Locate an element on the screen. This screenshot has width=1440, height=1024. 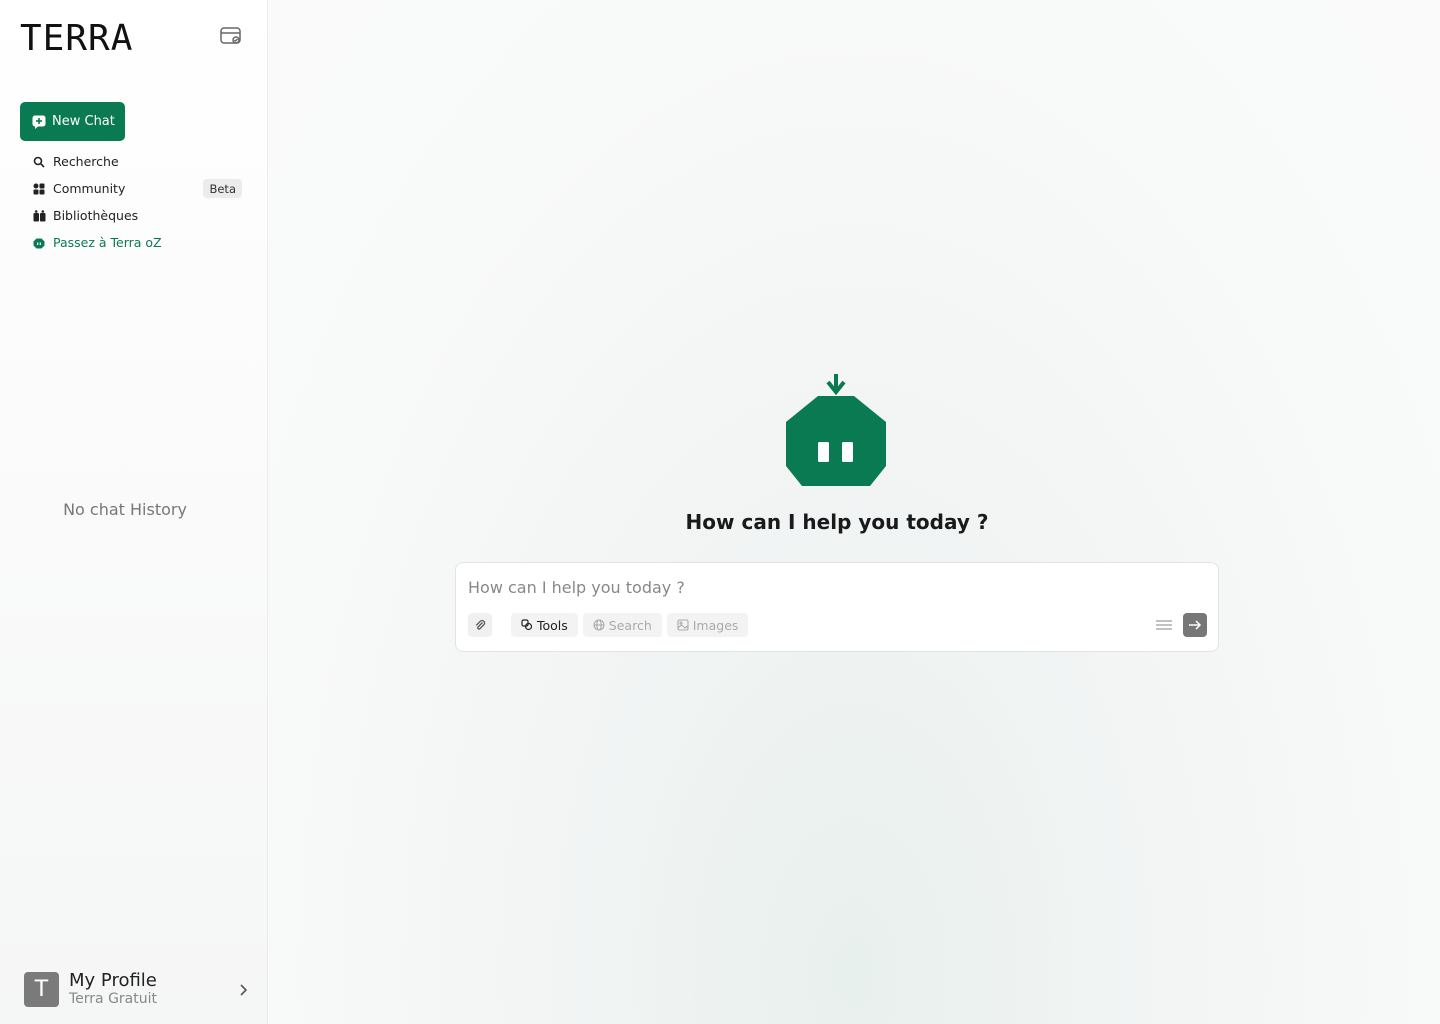
sidebar-item-bibliotheques: Bibliothèques is located at coordinates (133, 215).